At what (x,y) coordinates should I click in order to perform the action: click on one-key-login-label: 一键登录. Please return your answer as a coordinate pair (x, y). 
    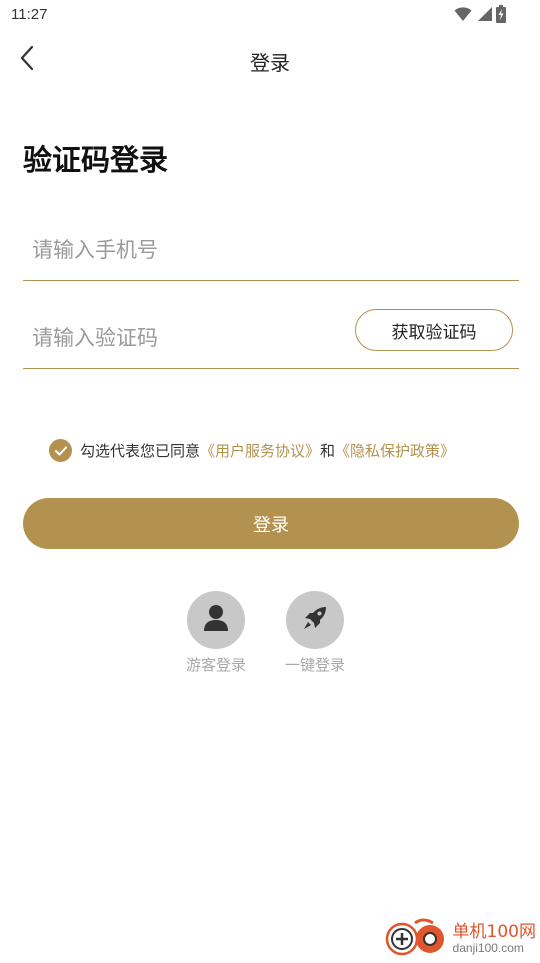
    Looking at the image, I should click on (315, 665).